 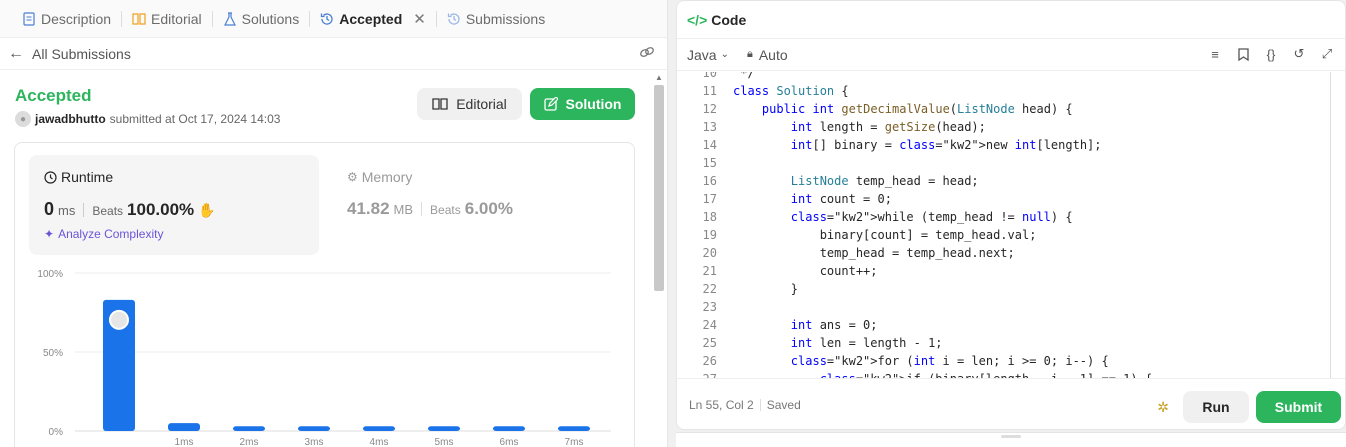 What do you see at coordinates (709, 217) in the screenshot?
I see `line-number: 18` at bounding box center [709, 217].